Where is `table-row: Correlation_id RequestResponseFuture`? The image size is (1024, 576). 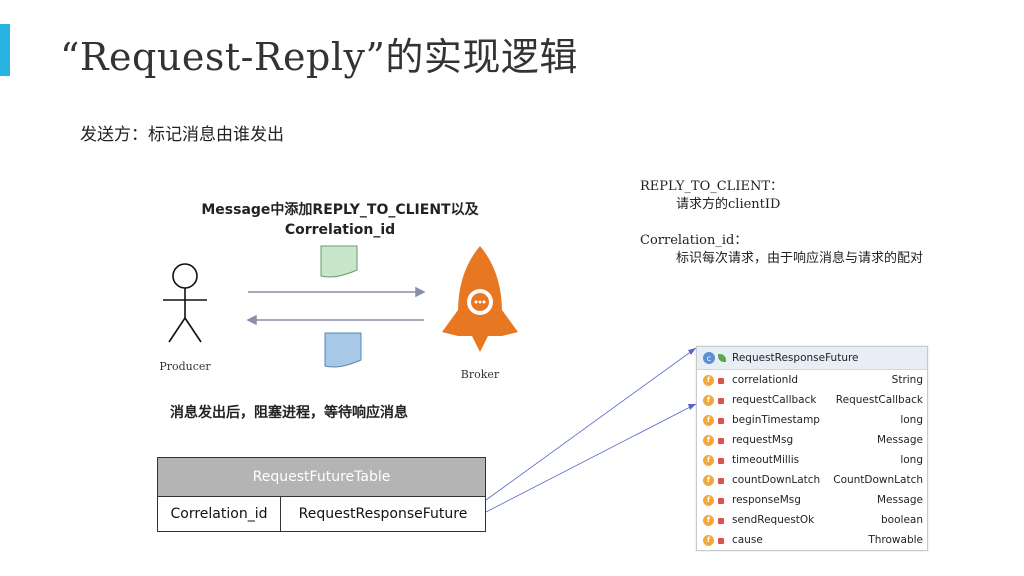
table-row: Correlation_id RequestResponseFuture is located at coordinates (321, 514).